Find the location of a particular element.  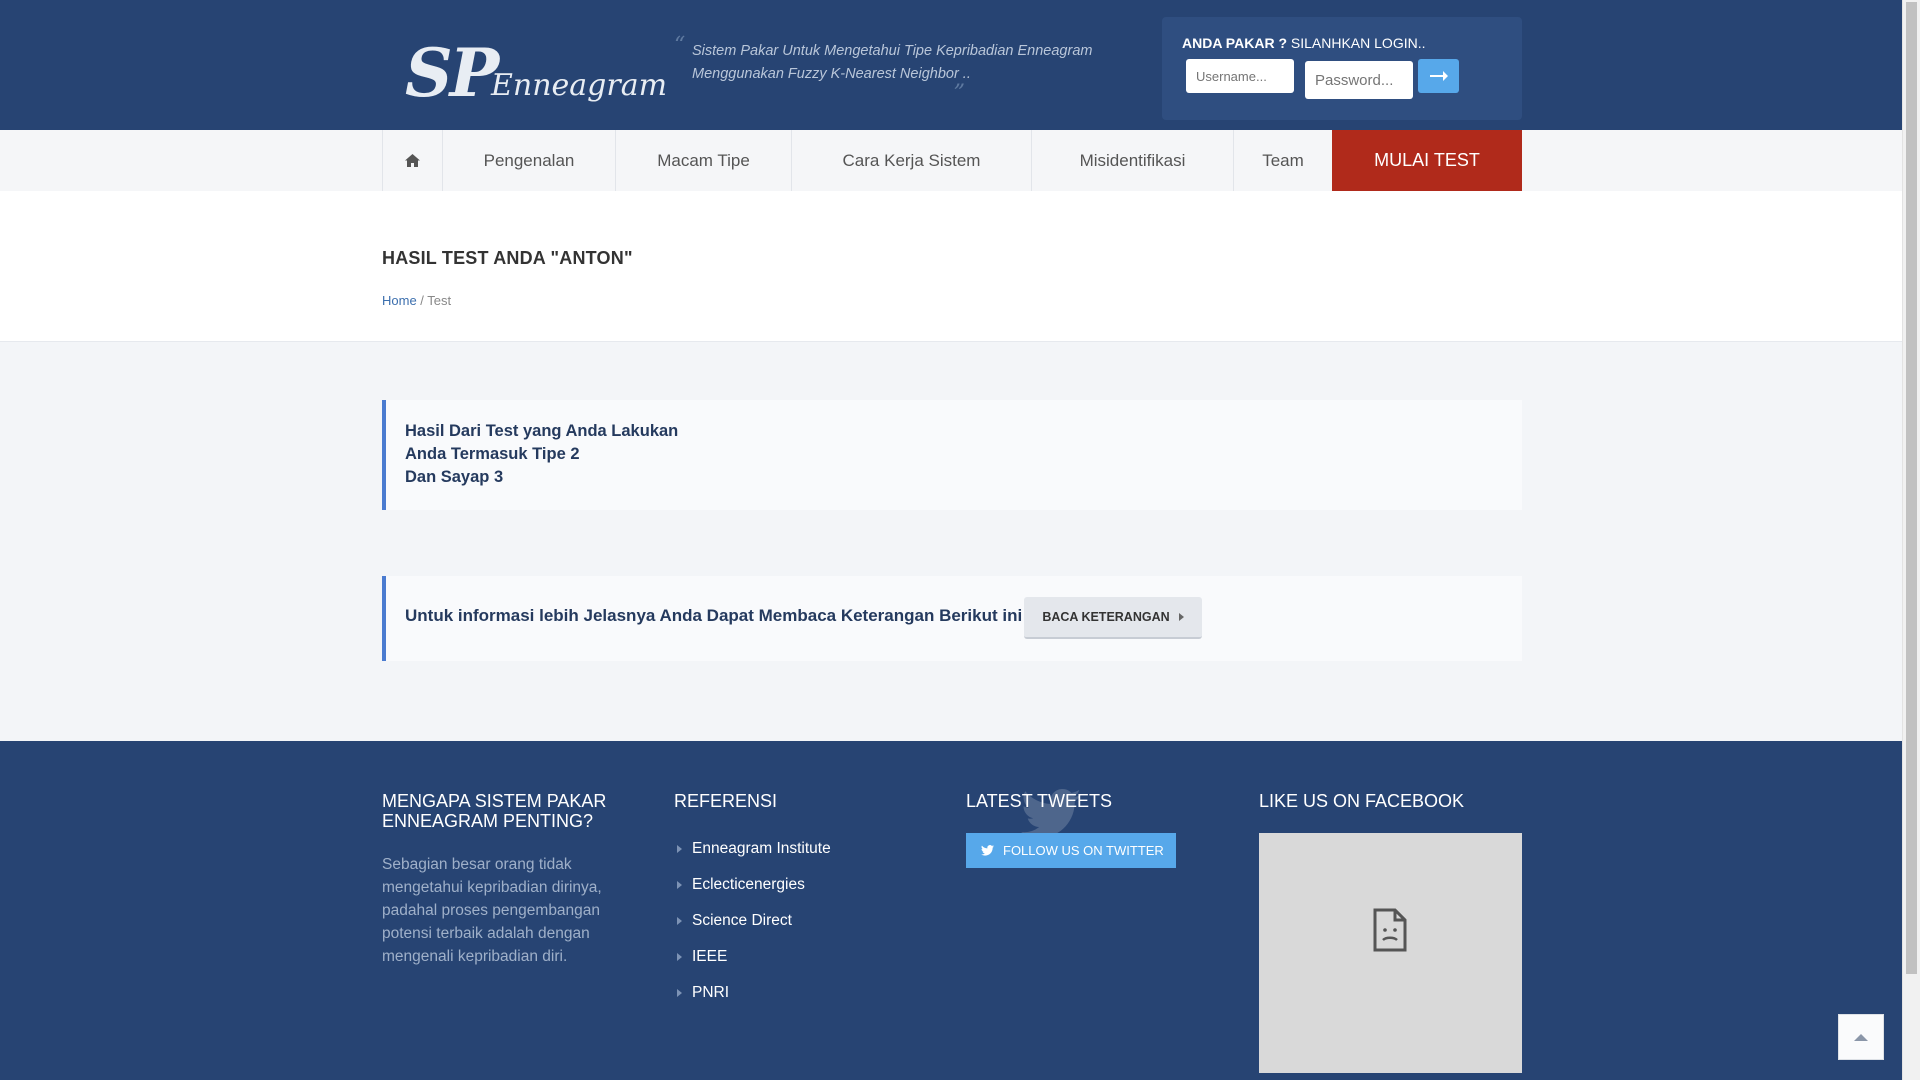

footer-facebook-title: LIKE US ON FACEBOOK is located at coordinates (1362, 801).